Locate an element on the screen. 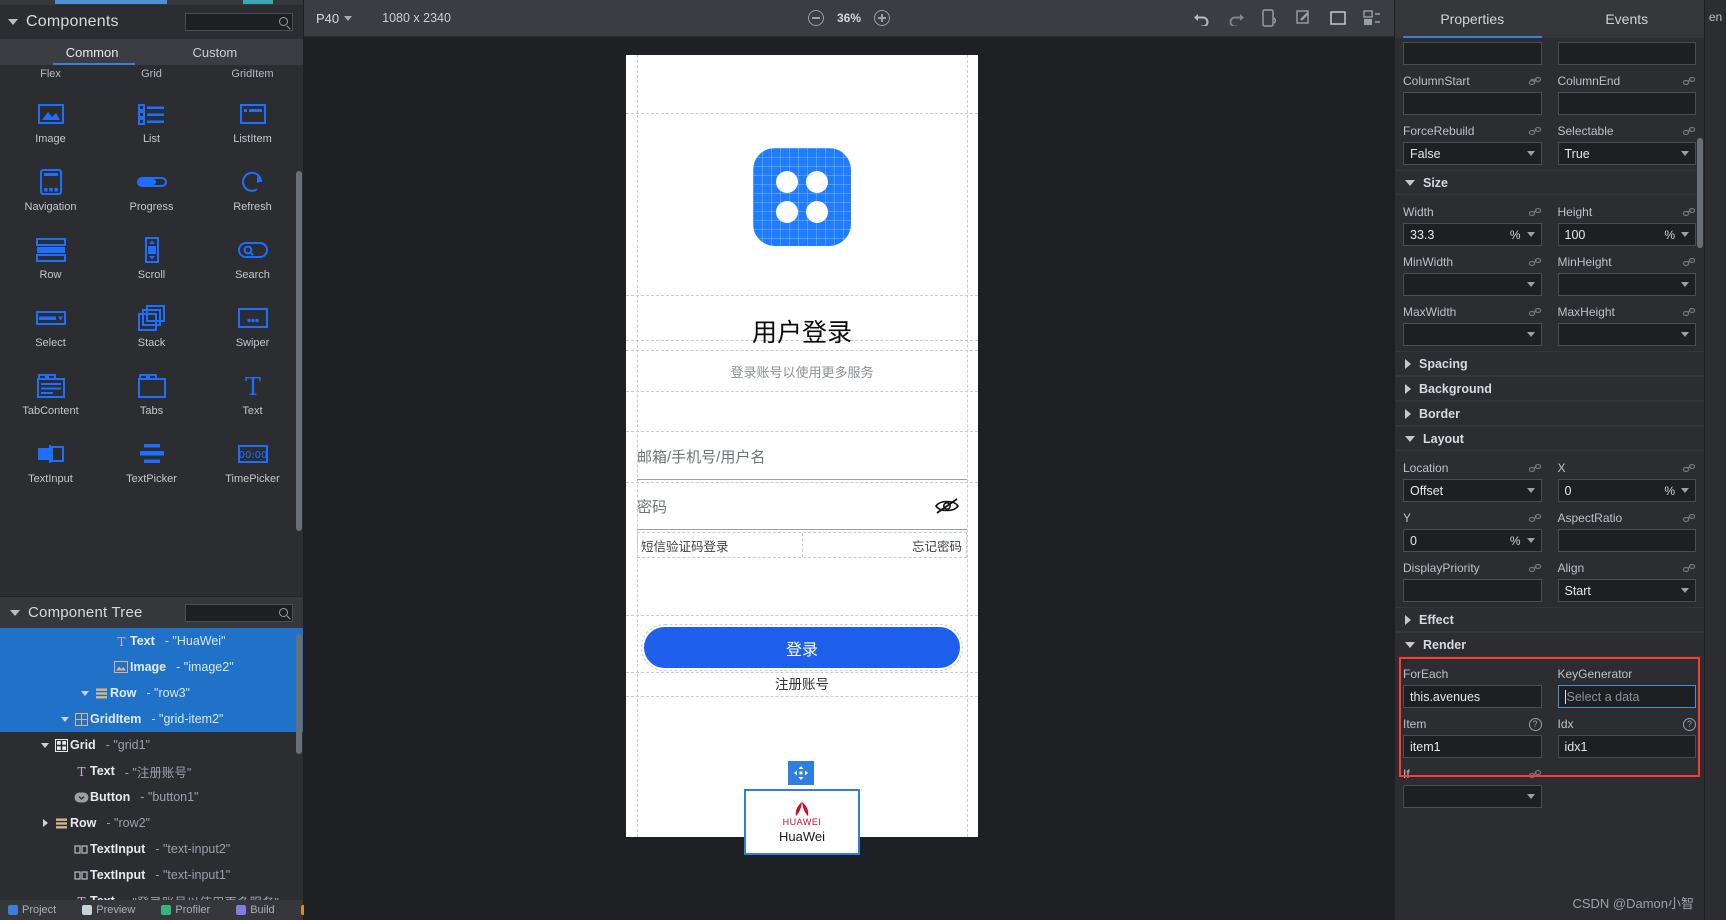  register-link: 注册账号 is located at coordinates (802, 683).